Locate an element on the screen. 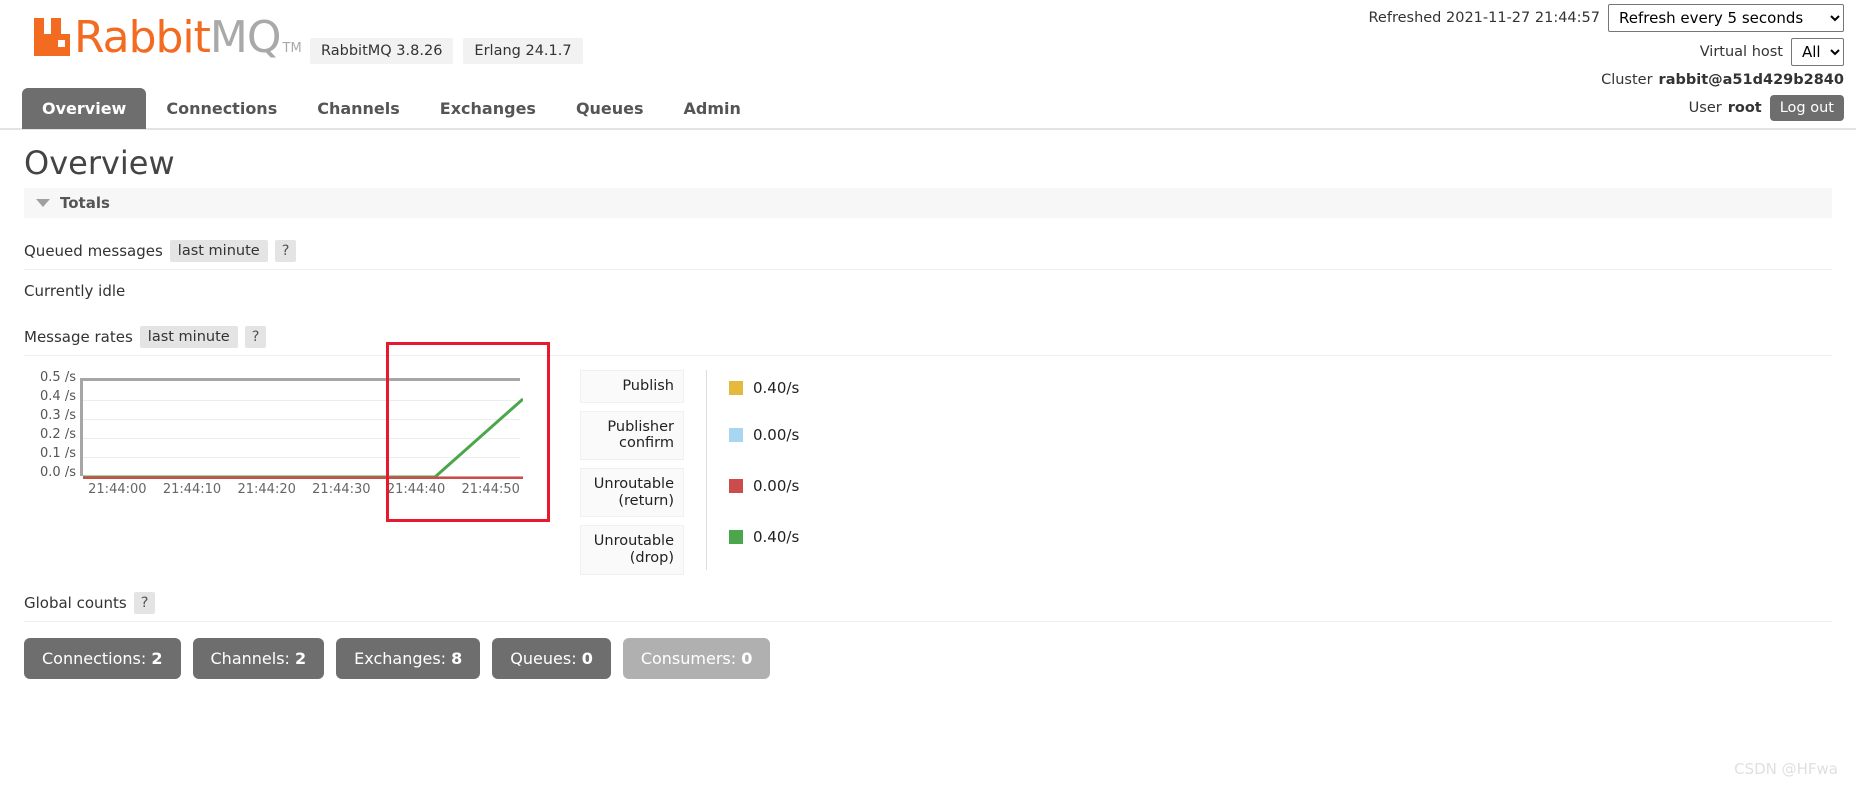  queued-messages-help-icon: ? is located at coordinates (285, 251).